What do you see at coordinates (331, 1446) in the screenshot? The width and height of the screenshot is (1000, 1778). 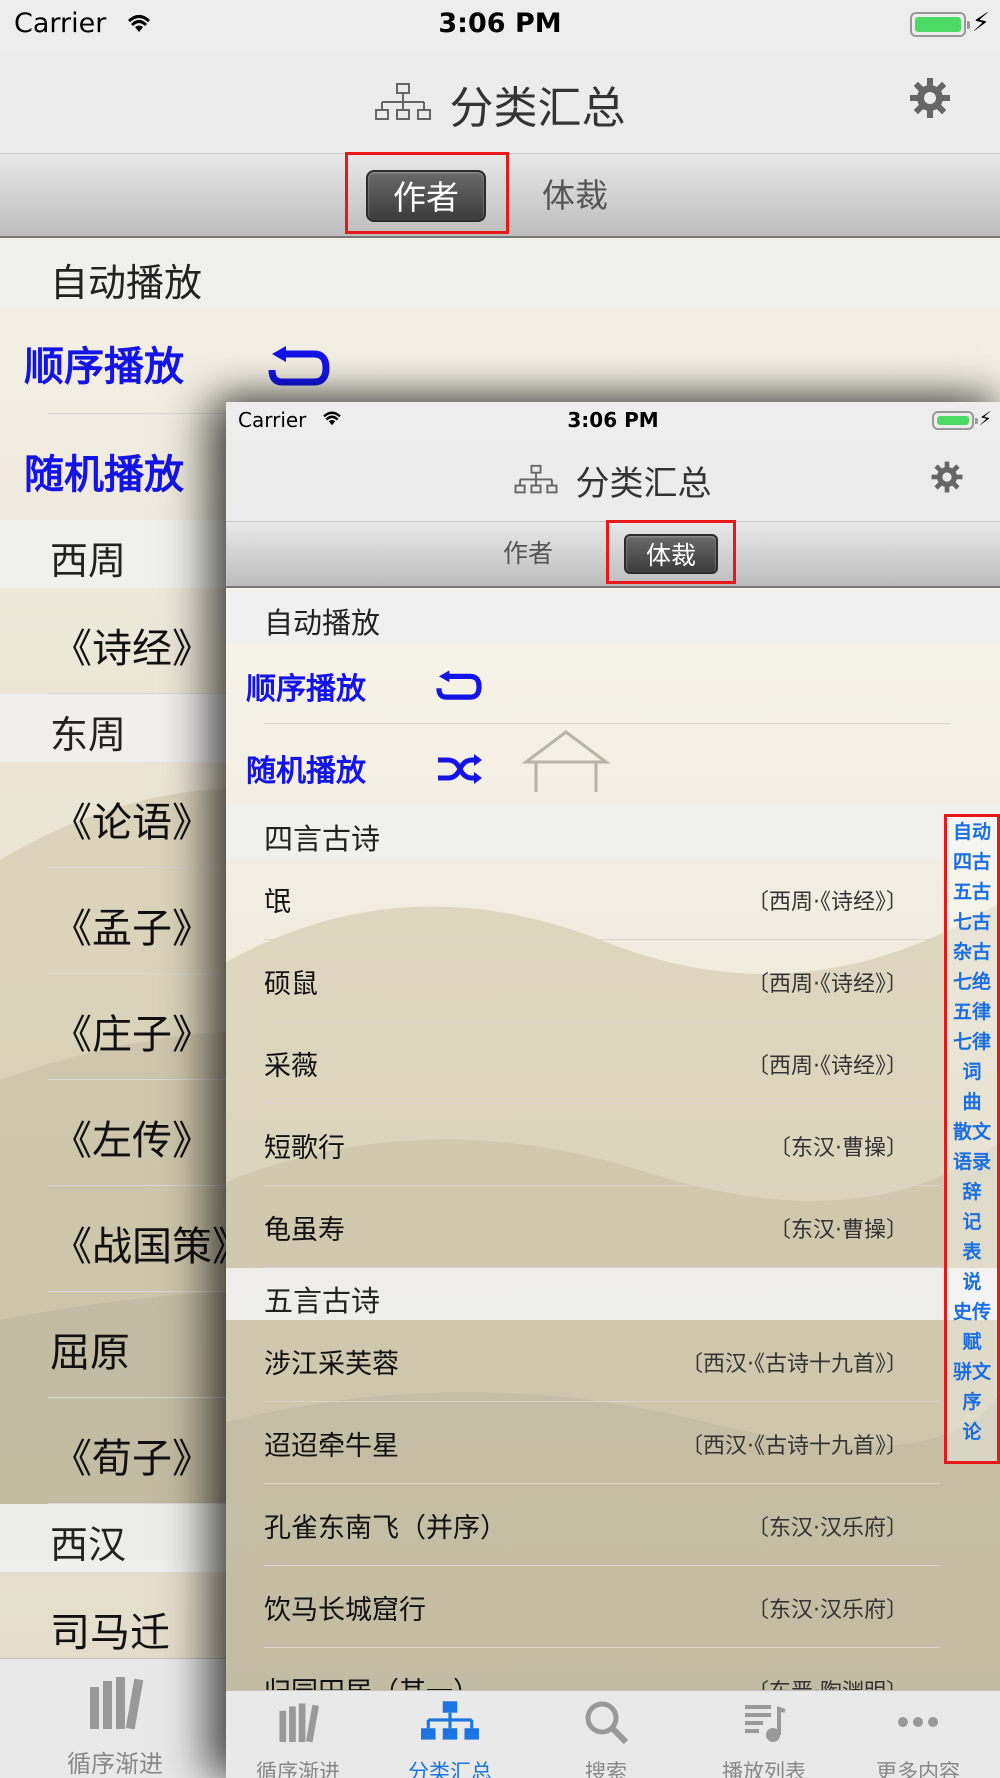 I see `poem-title: 迢迢牵牛星` at bounding box center [331, 1446].